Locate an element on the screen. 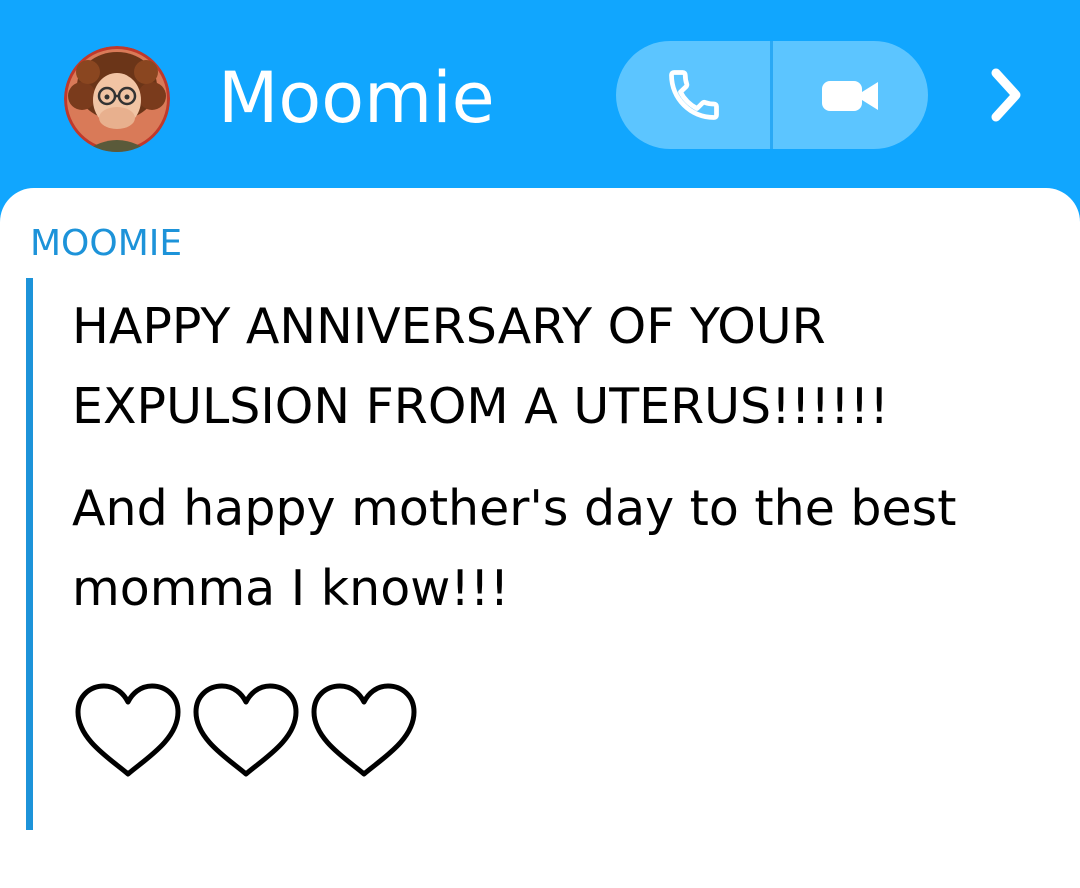  chat-message-hearts is located at coordinates (246, 732).